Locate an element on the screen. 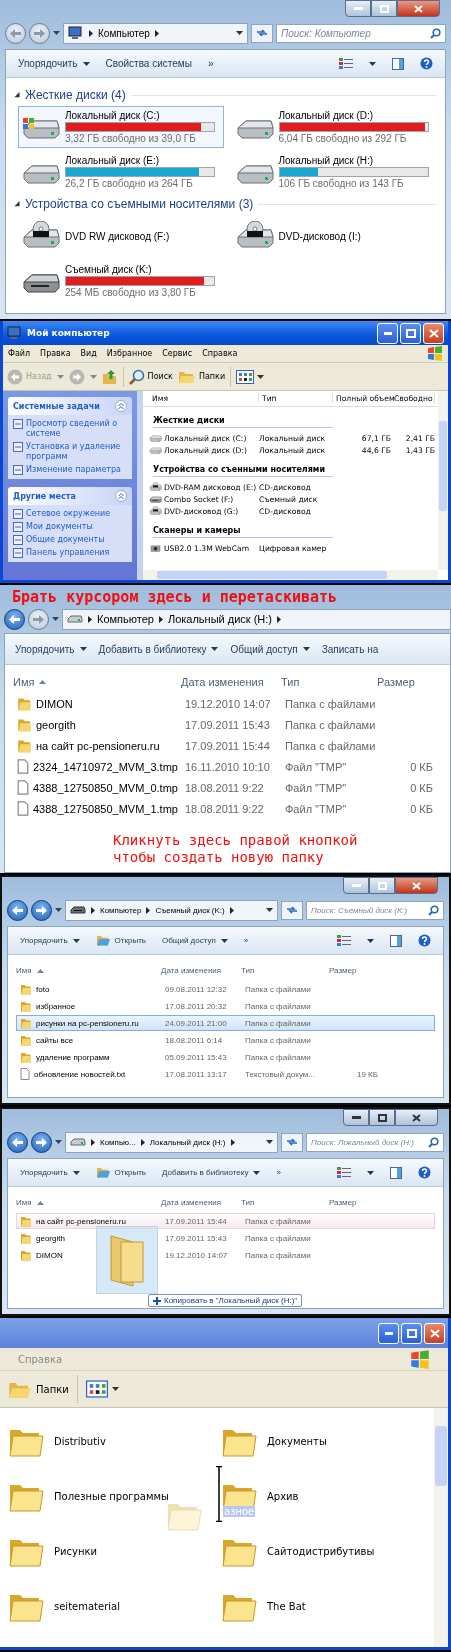 This screenshot has width=451, height=1652. horizontal-scrollbar is located at coordinates (290, 575).